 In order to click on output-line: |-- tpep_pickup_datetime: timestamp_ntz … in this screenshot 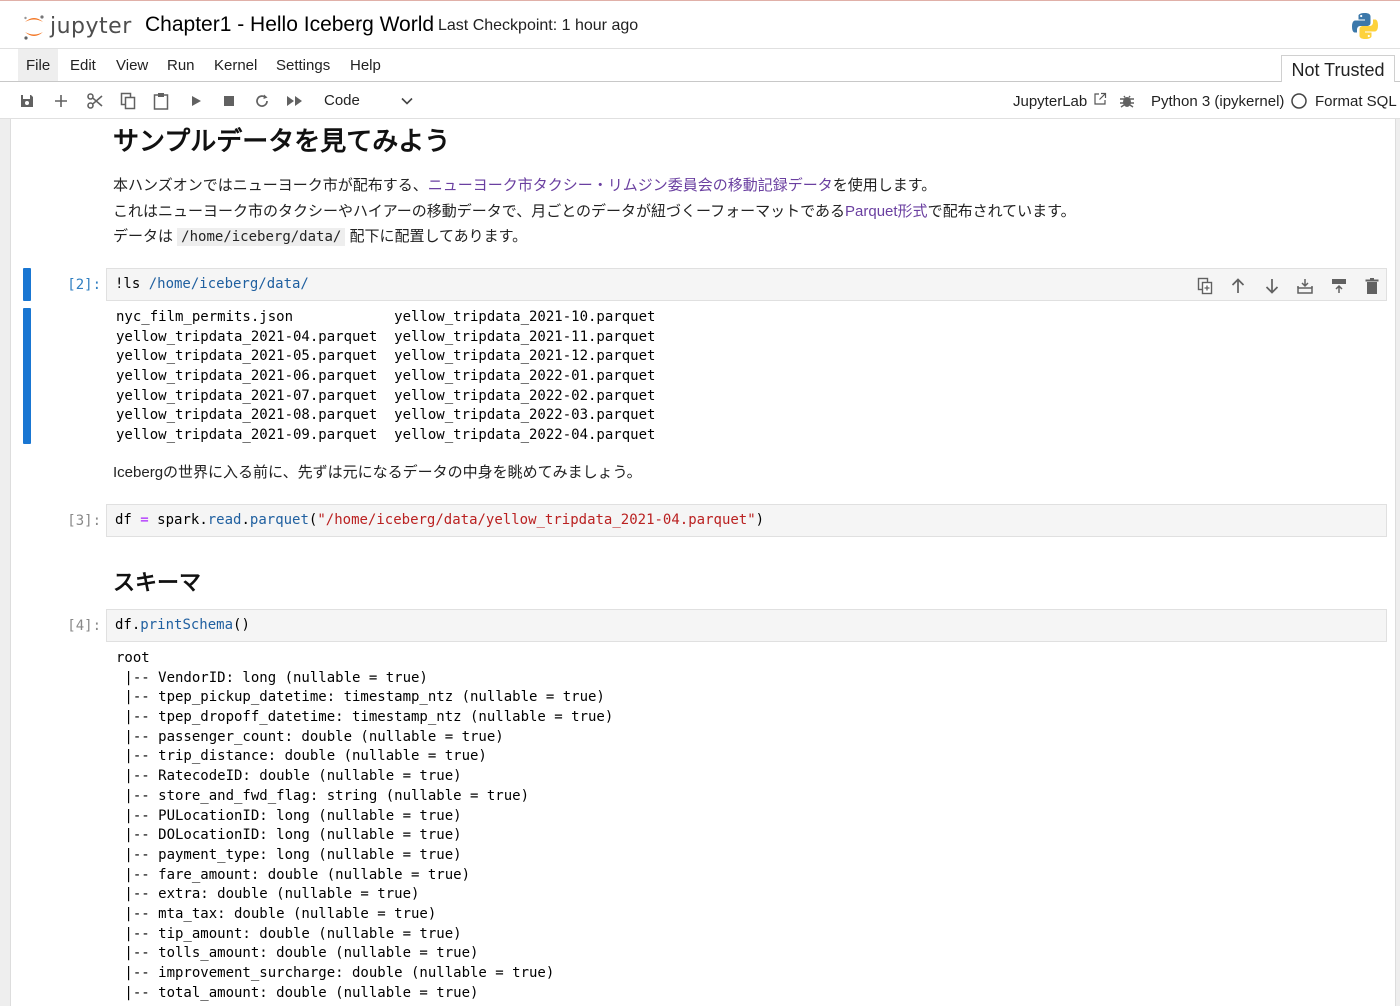, I will do `click(360, 697)`.